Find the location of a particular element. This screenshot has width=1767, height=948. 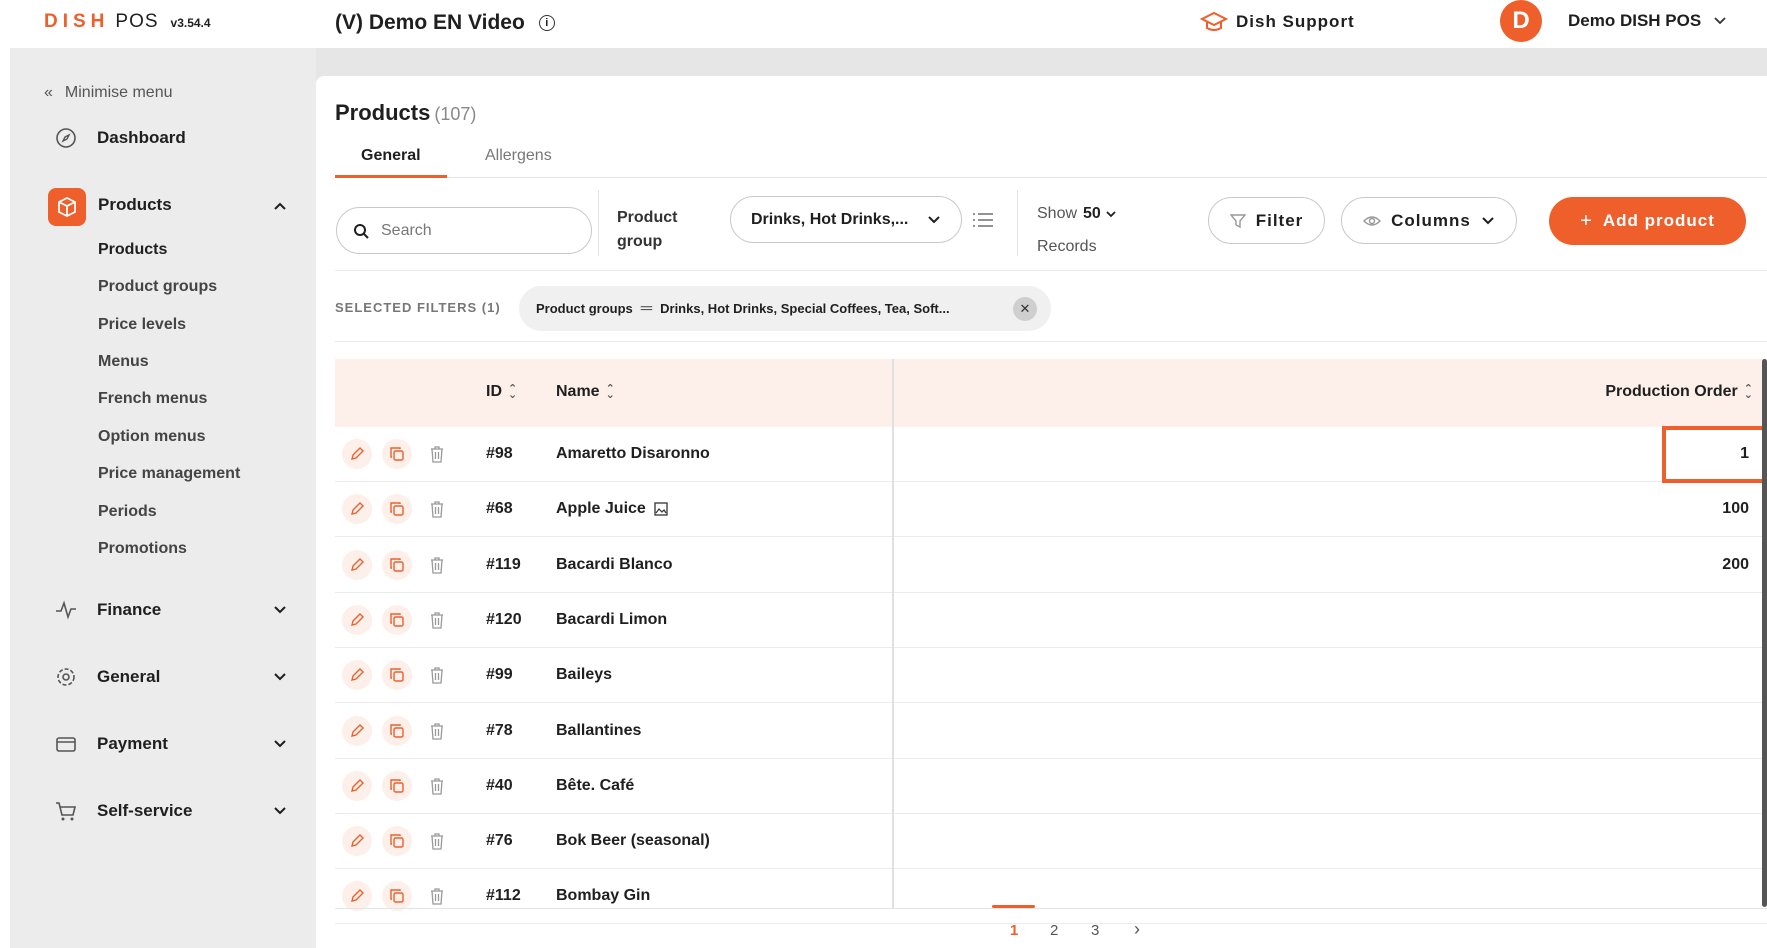

sidebar-subitem-price-levels: Price levels is located at coordinates (142, 325).